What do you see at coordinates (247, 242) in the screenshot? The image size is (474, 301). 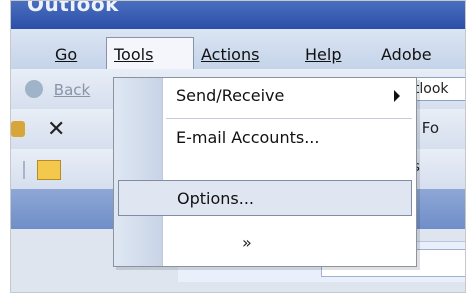 I see `chevron-double-down-icon: »` at bounding box center [247, 242].